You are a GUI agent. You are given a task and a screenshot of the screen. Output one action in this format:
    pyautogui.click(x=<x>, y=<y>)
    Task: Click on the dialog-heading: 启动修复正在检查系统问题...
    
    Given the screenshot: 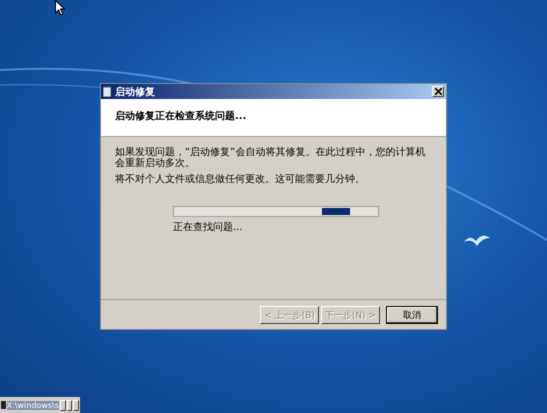 What is the action you would take?
    pyautogui.click(x=180, y=116)
    